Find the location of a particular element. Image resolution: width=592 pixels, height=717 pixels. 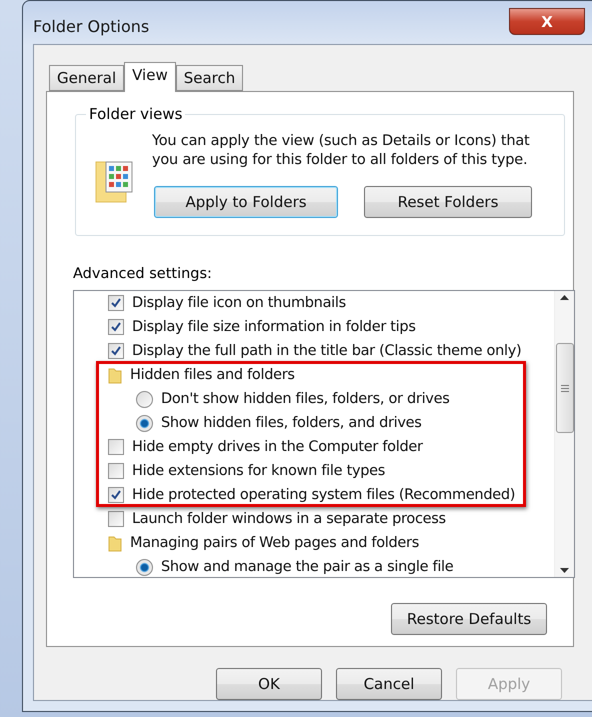

setting-label: Display the full path in the title bar (Classic theme only) is located at coordinates (327, 351).